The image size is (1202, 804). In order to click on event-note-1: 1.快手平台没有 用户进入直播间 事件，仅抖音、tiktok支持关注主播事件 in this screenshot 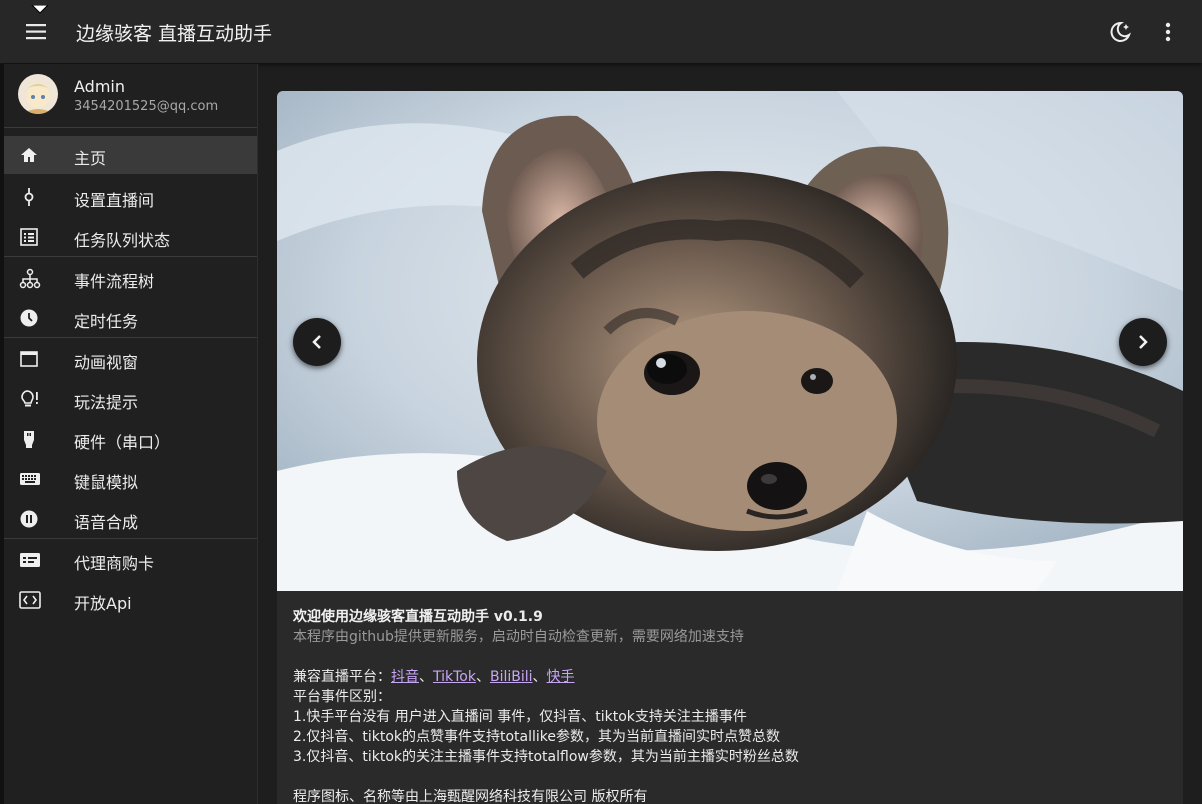, I will do `click(520, 717)`.